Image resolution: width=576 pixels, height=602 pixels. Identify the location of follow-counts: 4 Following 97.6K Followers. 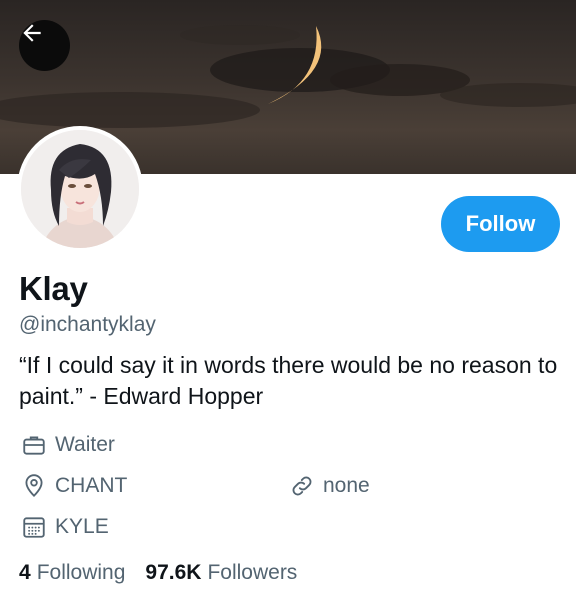
(158, 573).